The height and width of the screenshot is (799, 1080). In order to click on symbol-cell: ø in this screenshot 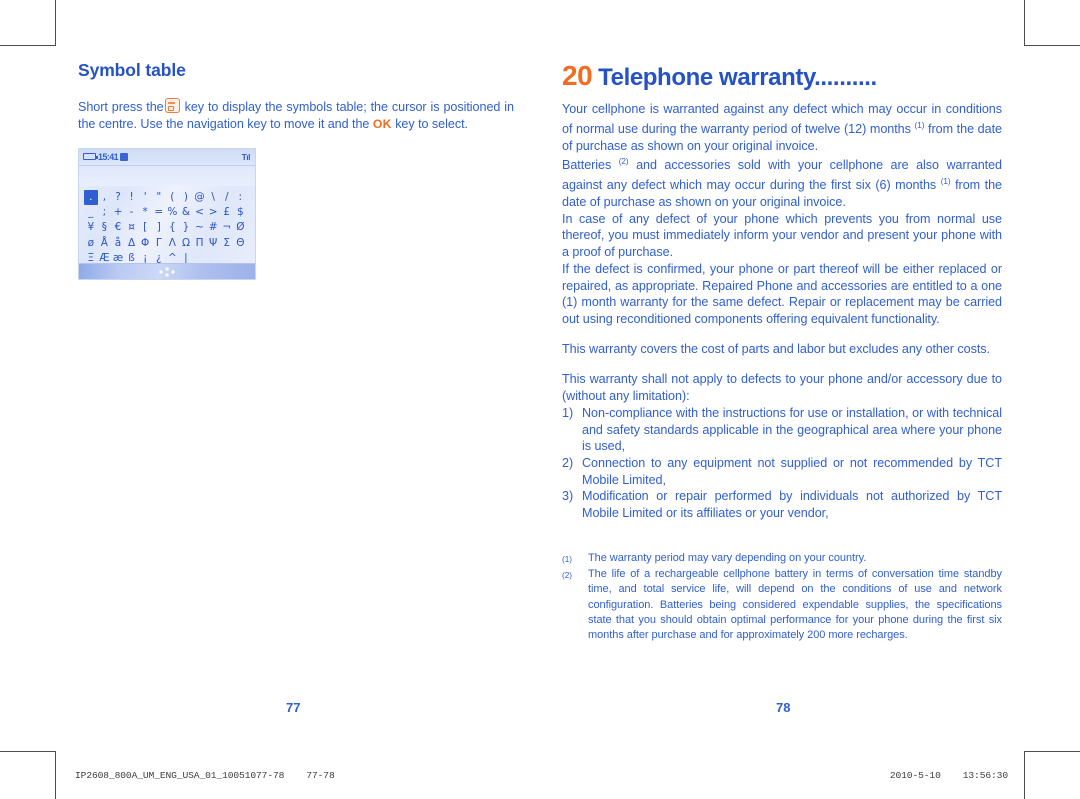, I will do `click(91, 243)`.